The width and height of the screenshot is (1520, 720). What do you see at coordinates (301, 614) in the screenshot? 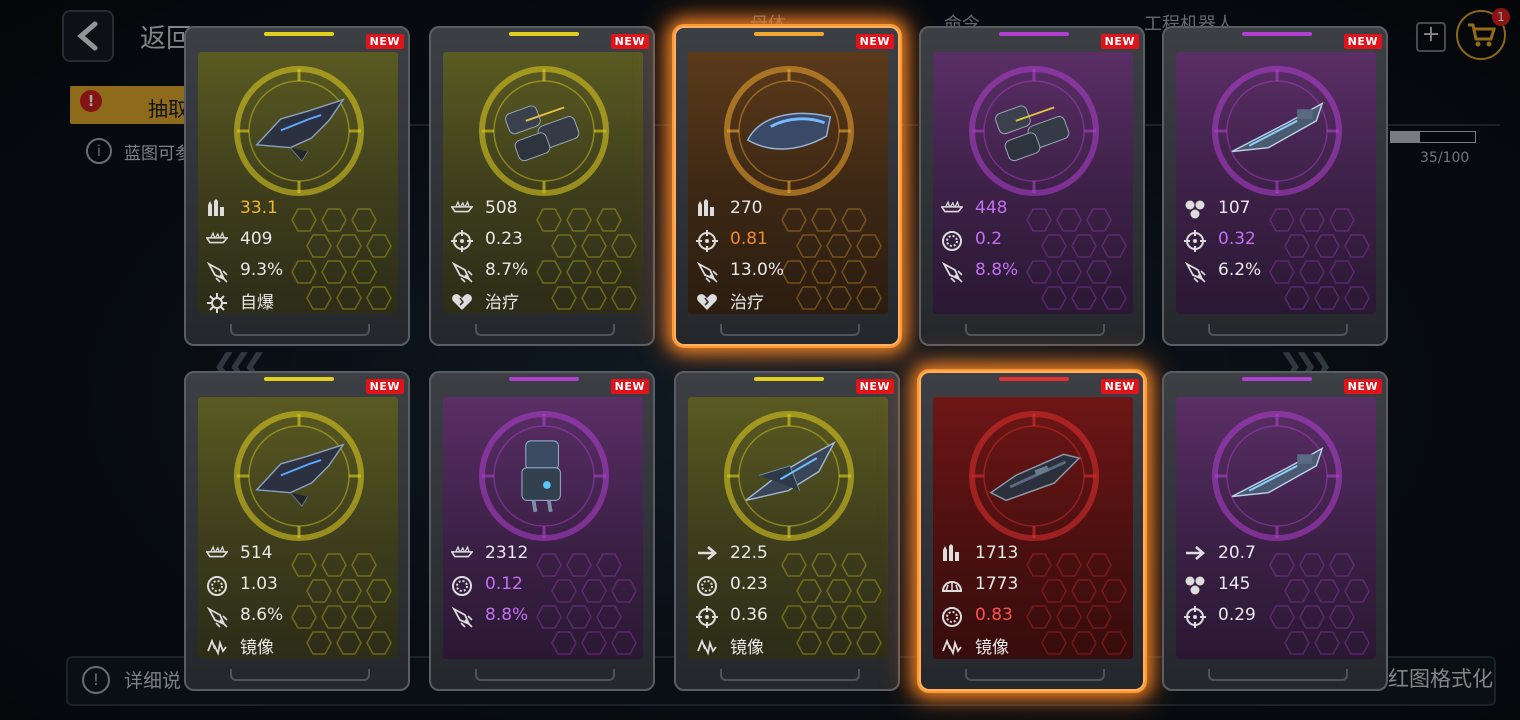
I see `stat-row: 8.6%` at bounding box center [301, 614].